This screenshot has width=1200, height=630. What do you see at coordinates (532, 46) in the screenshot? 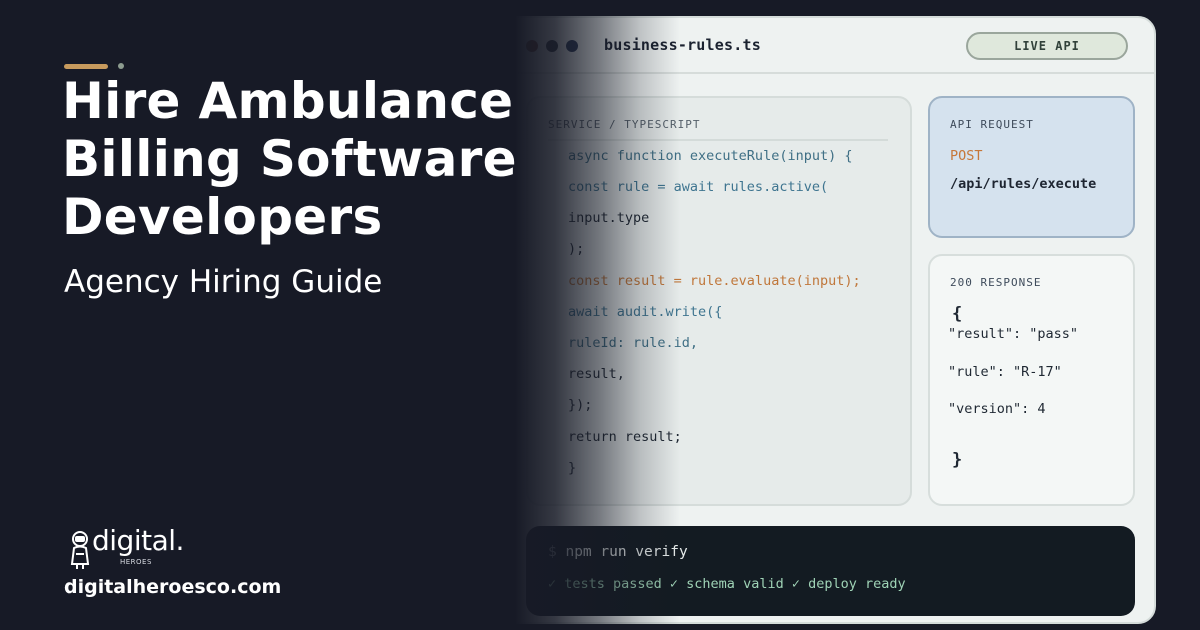
I see `window-close-dot` at bounding box center [532, 46].